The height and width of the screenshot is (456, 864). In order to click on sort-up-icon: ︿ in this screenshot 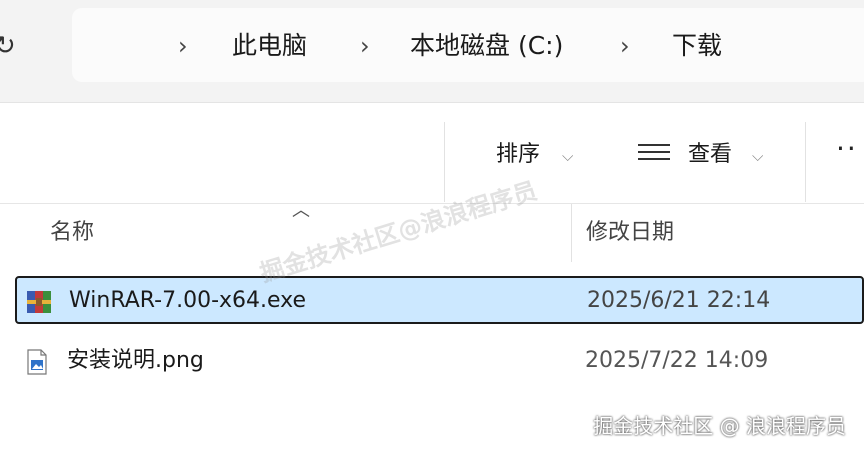, I will do `click(301, 210)`.